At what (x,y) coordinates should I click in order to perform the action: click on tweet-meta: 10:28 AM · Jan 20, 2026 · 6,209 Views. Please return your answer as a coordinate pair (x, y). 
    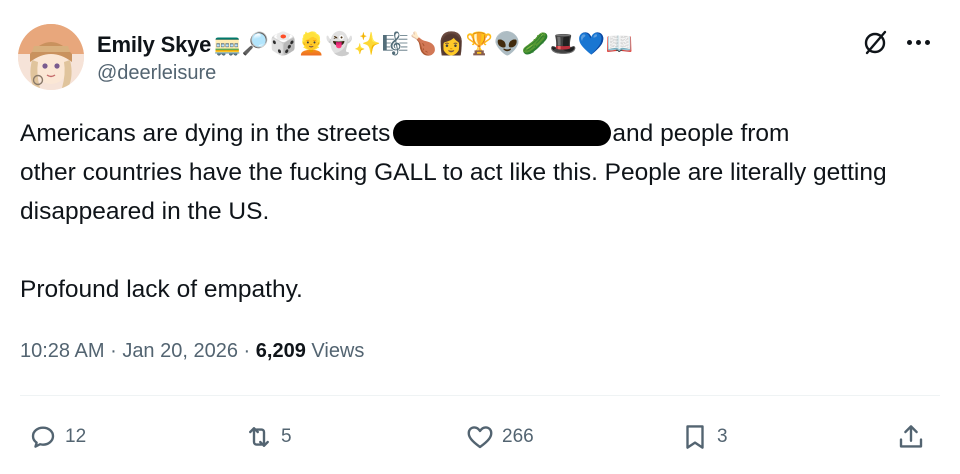
    Looking at the image, I should click on (192, 351).